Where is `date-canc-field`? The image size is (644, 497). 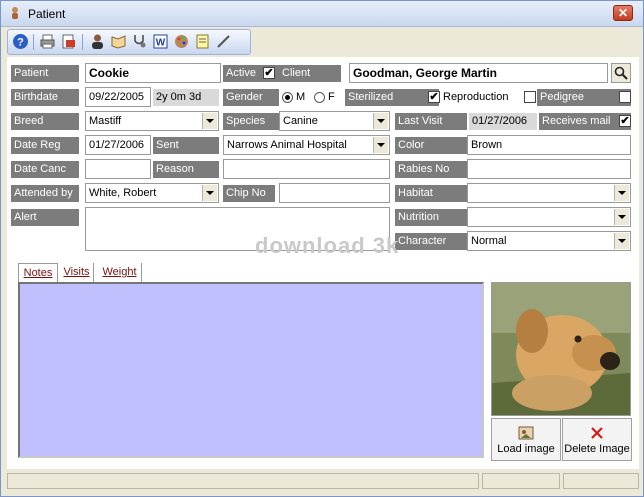 date-canc-field is located at coordinates (118, 169).